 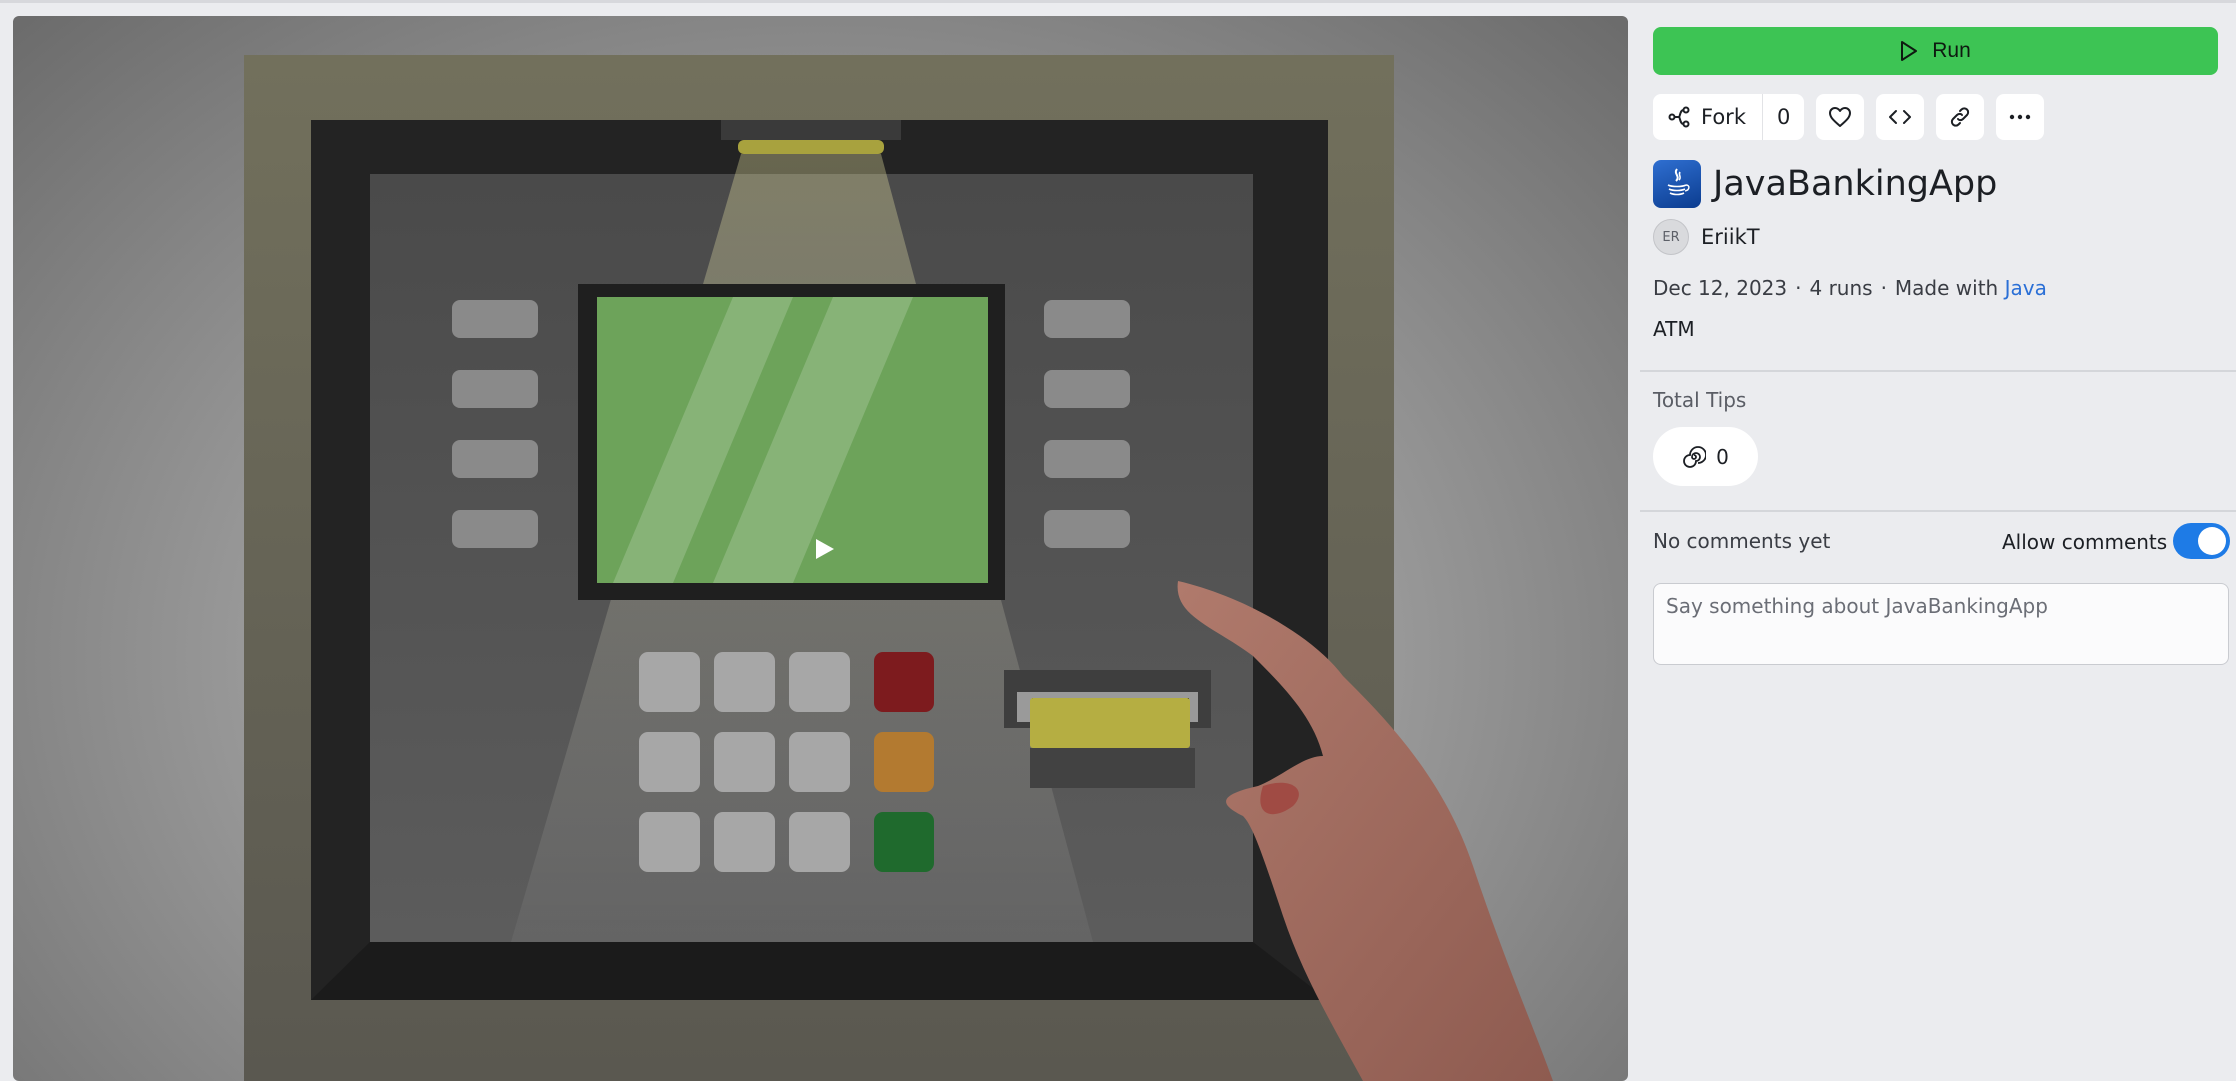 What do you see at coordinates (1742, 541) in the screenshot?
I see `comments-status: No comments yet` at bounding box center [1742, 541].